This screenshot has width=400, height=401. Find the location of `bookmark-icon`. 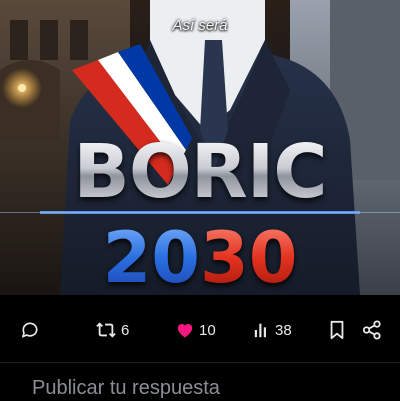

bookmark-icon is located at coordinates (337, 330).